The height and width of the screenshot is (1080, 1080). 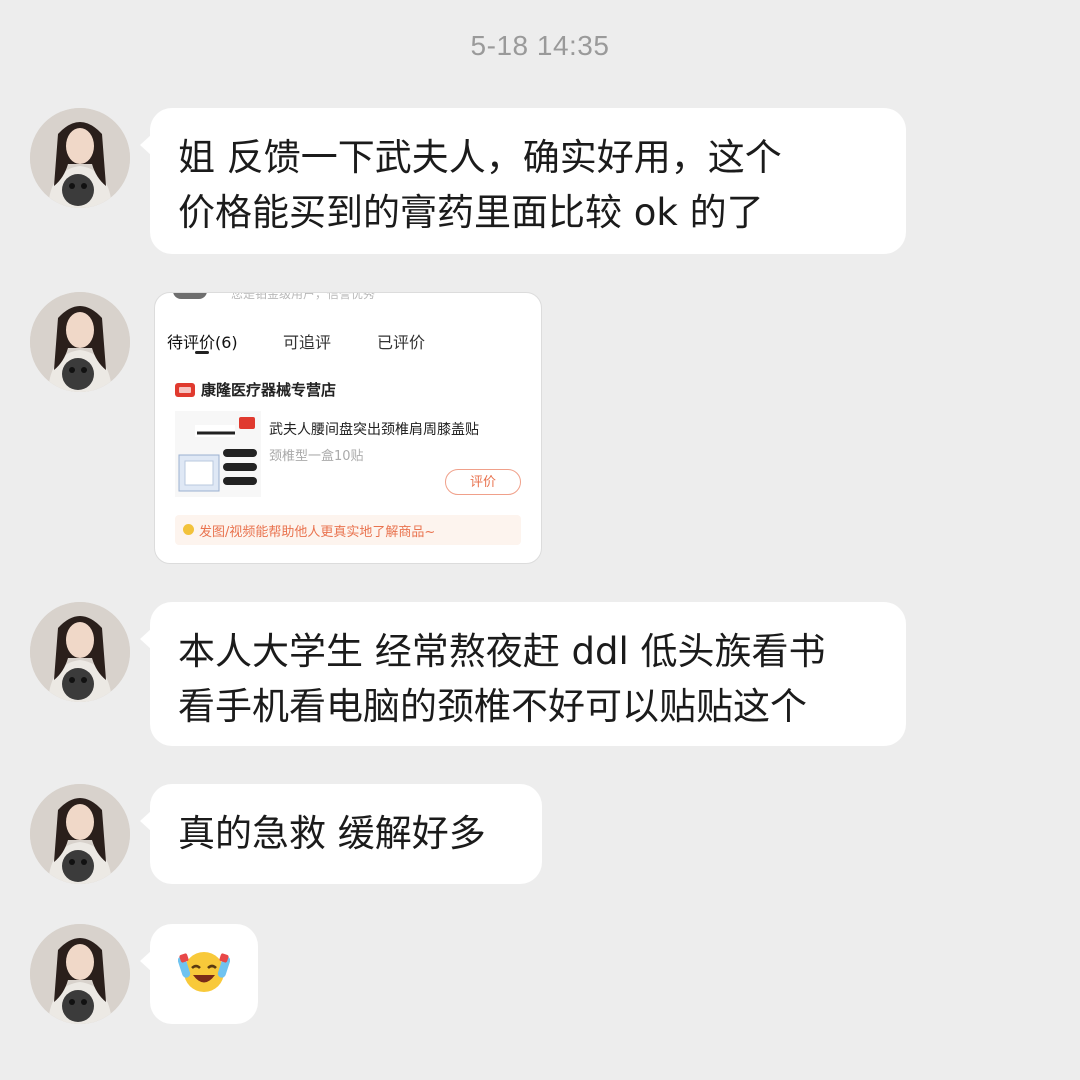 I want to click on message-bubble: 本人大学生 经常熬夜赶 ddl 低头族看书 看手机看电脑的颈椎不好可以贴贴这个, so click(x=523, y=674).